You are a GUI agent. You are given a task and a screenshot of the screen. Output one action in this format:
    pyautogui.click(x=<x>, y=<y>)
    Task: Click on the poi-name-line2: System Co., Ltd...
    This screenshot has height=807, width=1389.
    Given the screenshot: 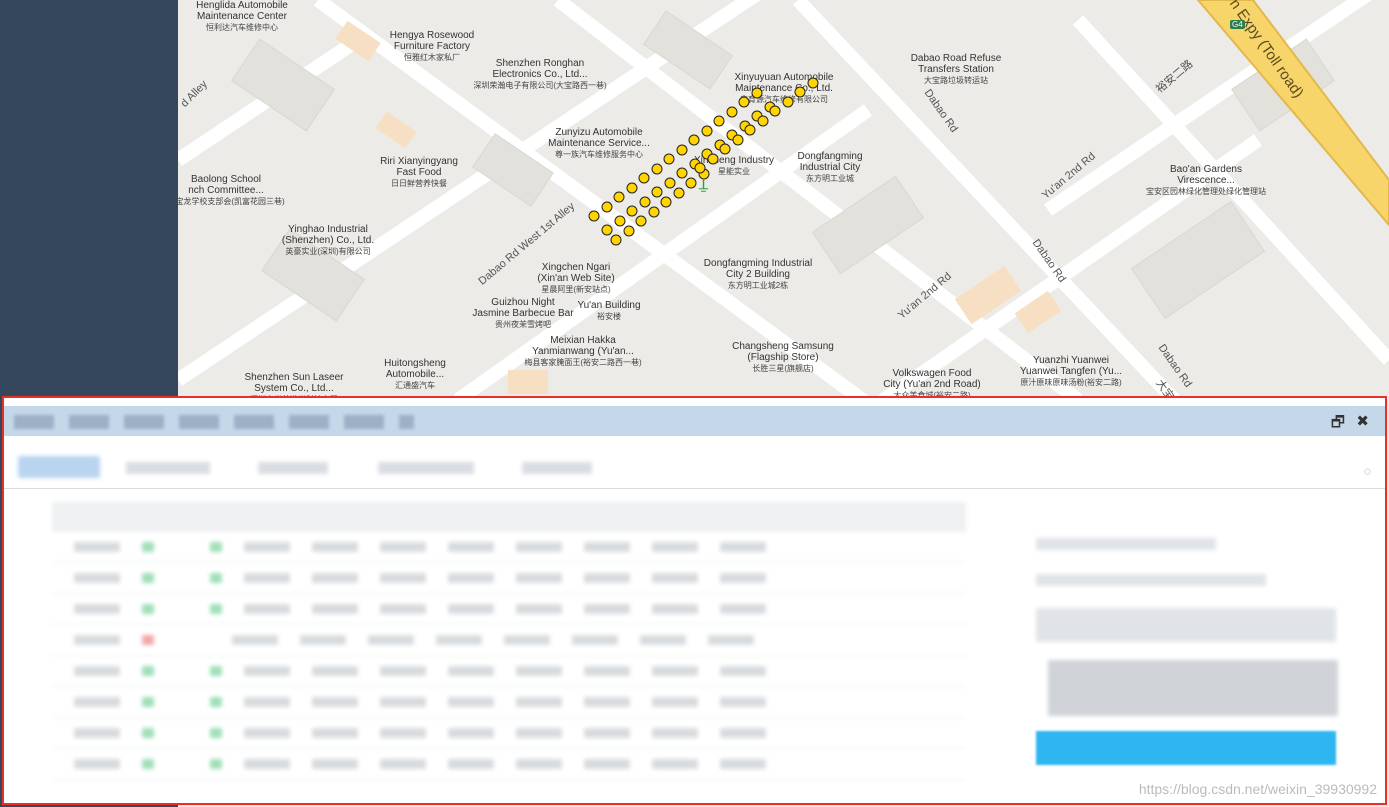 What is the action you would take?
    pyautogui.click(x=294, y=388)
    